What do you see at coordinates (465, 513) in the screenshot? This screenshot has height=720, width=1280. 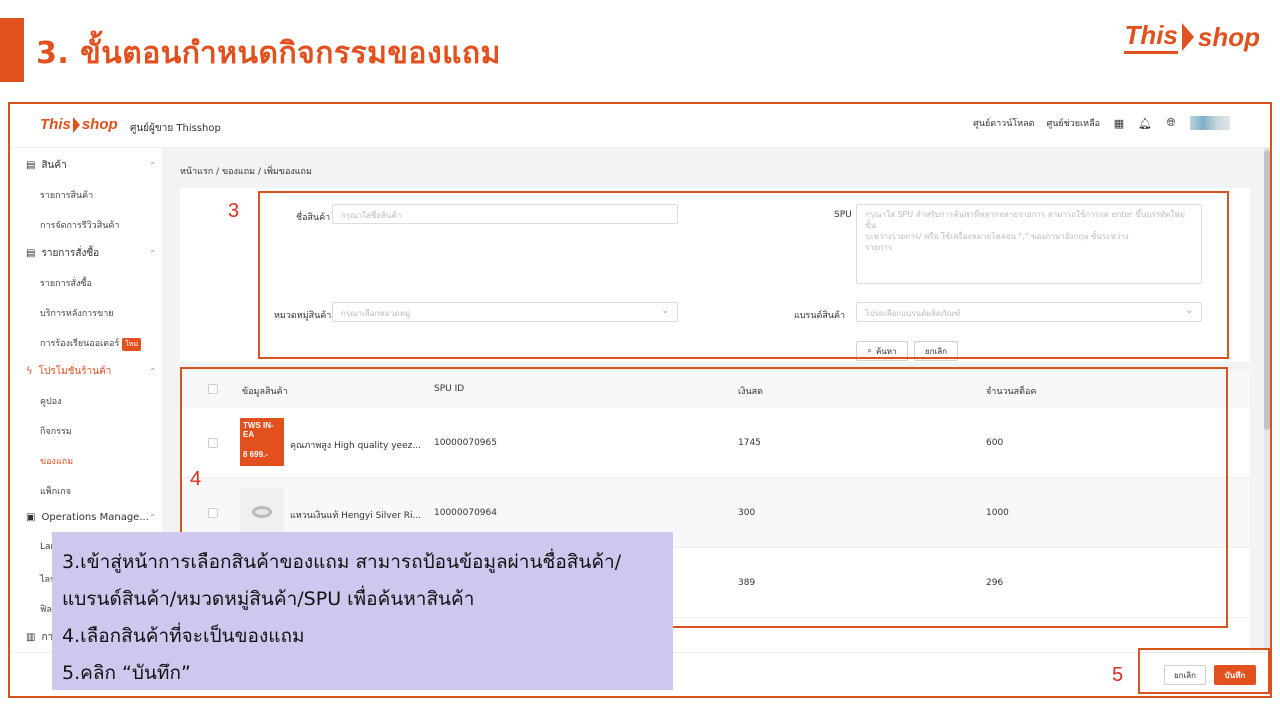 I see `spu-id-cell: 10000070964` at bounding box center [465, 513].